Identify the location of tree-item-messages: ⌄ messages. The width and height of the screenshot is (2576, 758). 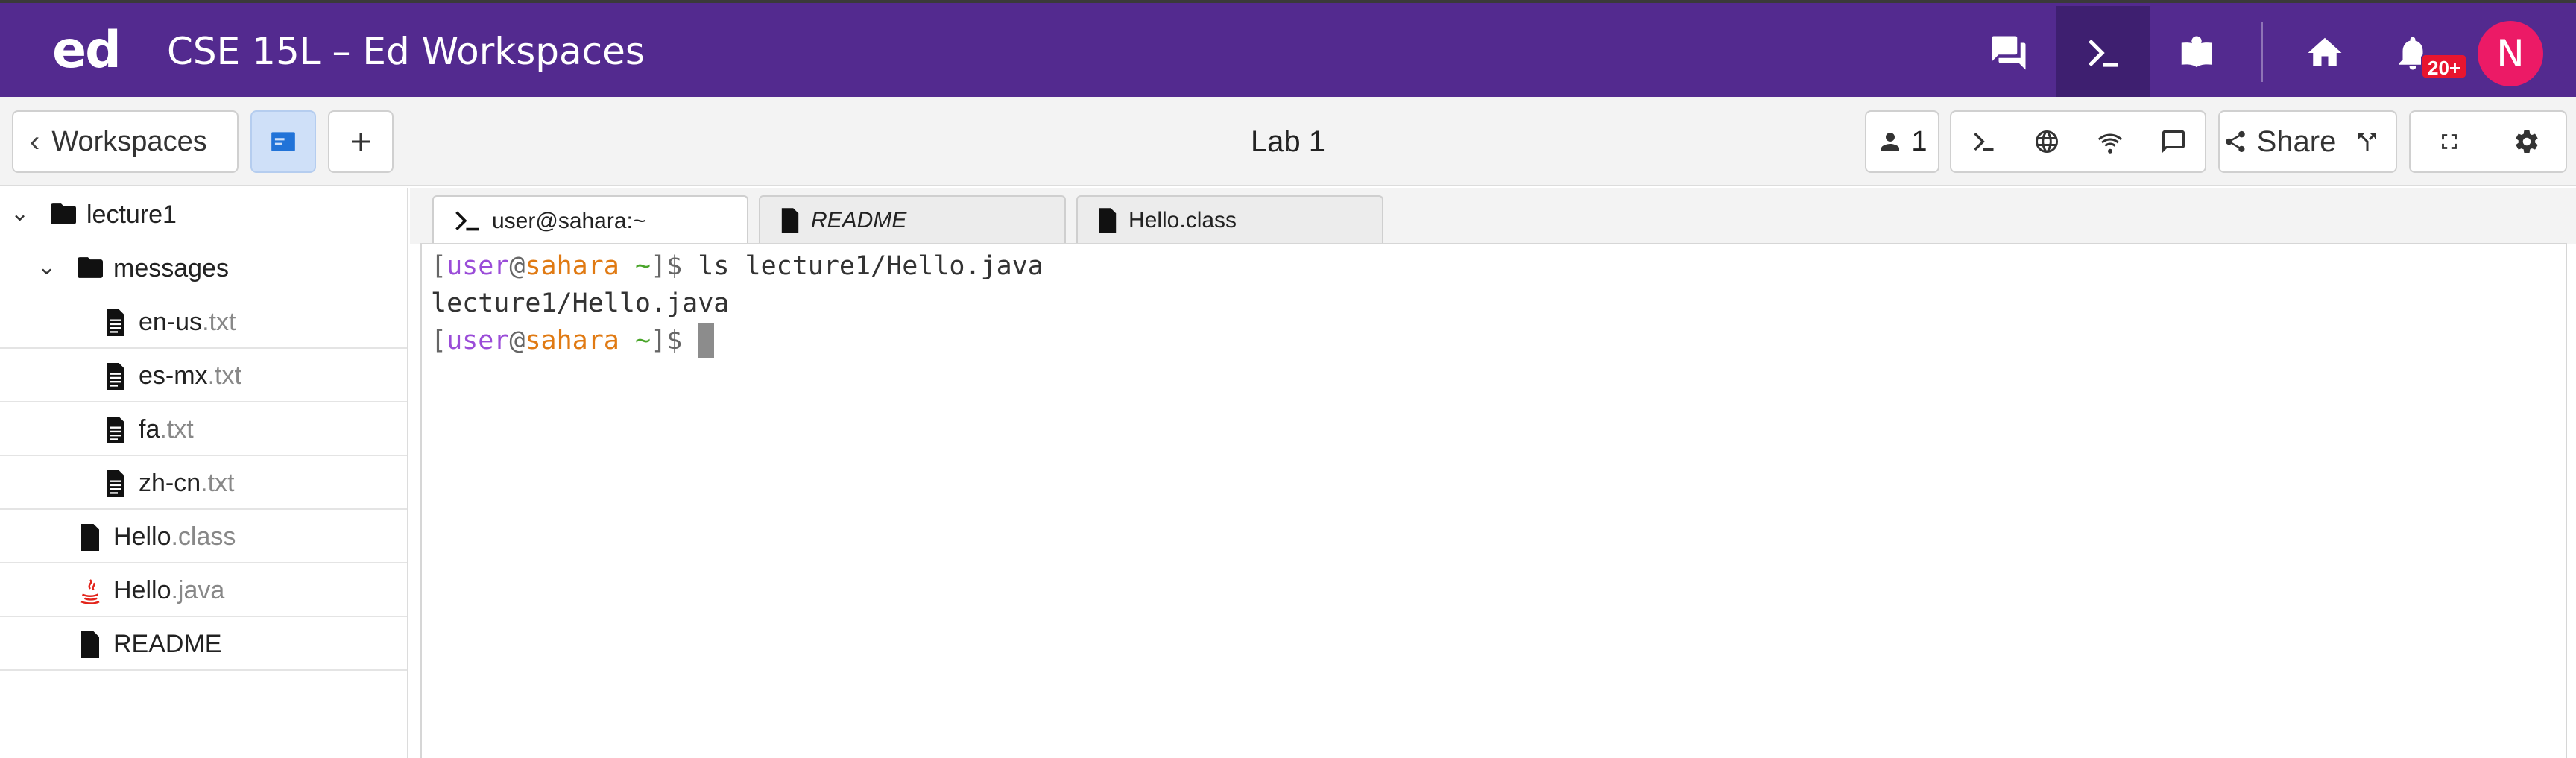
(203, 268).